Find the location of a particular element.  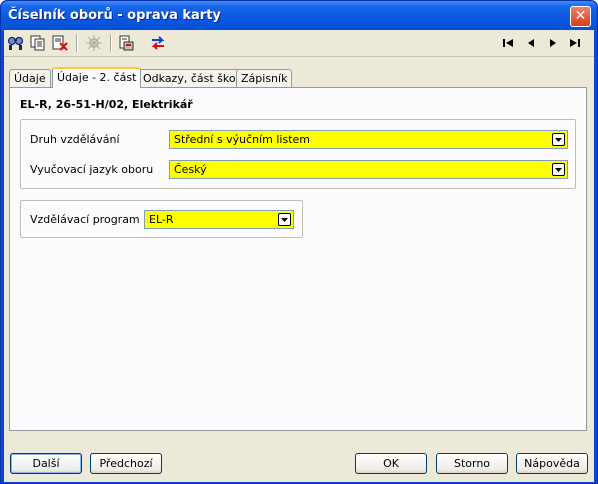

tab-label: Údaje - 2. část is located at coordinates (97, 77).